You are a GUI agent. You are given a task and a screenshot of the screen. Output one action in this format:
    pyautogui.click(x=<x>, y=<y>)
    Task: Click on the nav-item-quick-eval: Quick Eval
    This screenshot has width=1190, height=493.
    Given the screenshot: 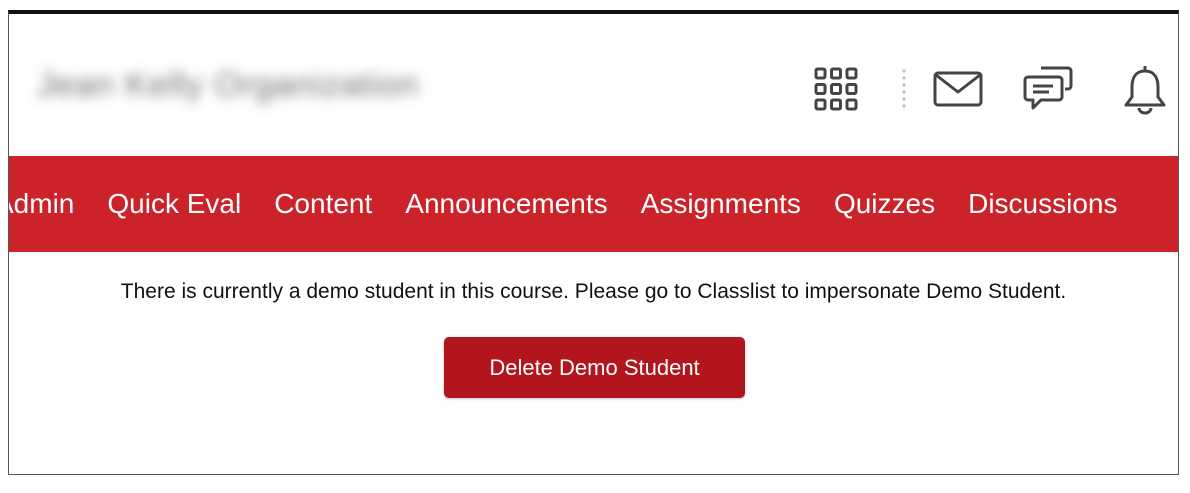 What is the action you would take?
    pyautogui.click(x=174, y=204)
    